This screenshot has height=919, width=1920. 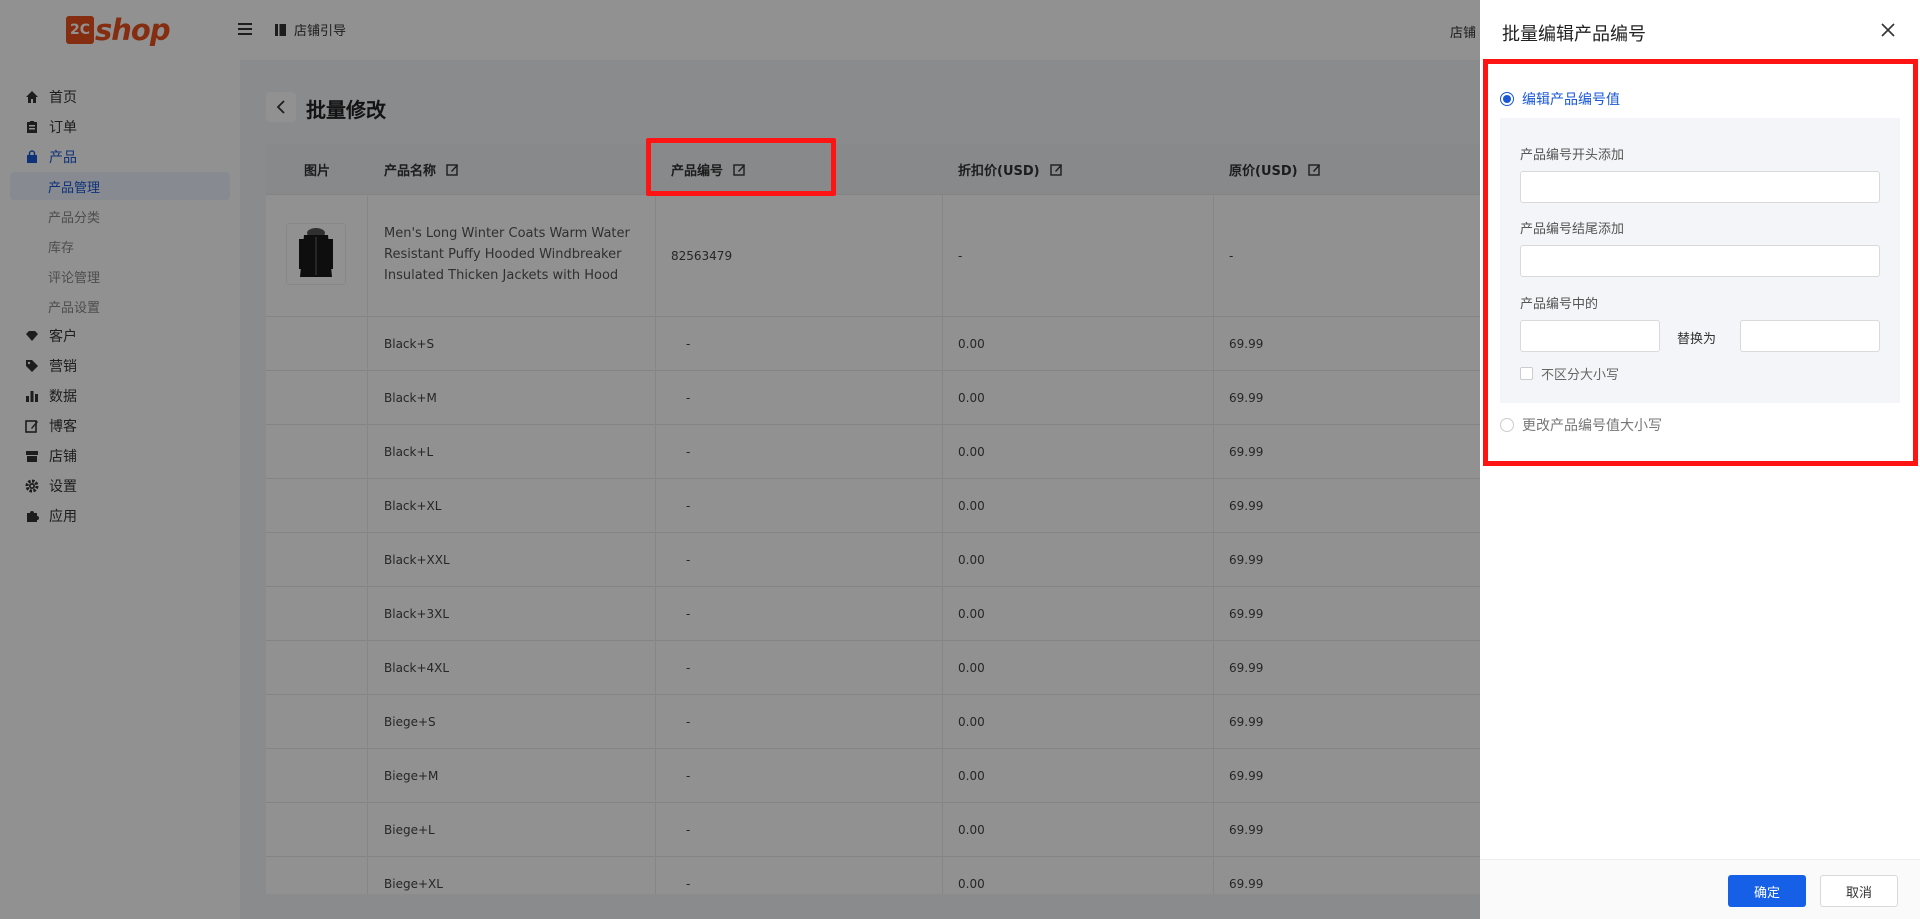 What do you see at coordinates (1592, 426) in the screenshot?
I see `radio-label: 更改产品编号值大小写` at bounding box center [1592, 426].